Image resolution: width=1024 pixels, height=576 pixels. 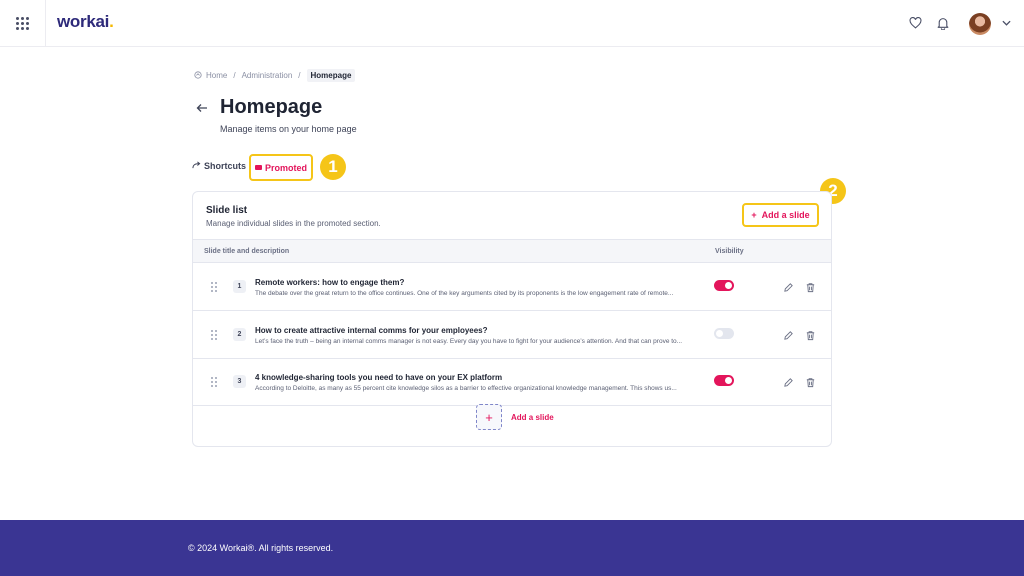 I want to click on slide-number: 2, so click(x=239, y=334).